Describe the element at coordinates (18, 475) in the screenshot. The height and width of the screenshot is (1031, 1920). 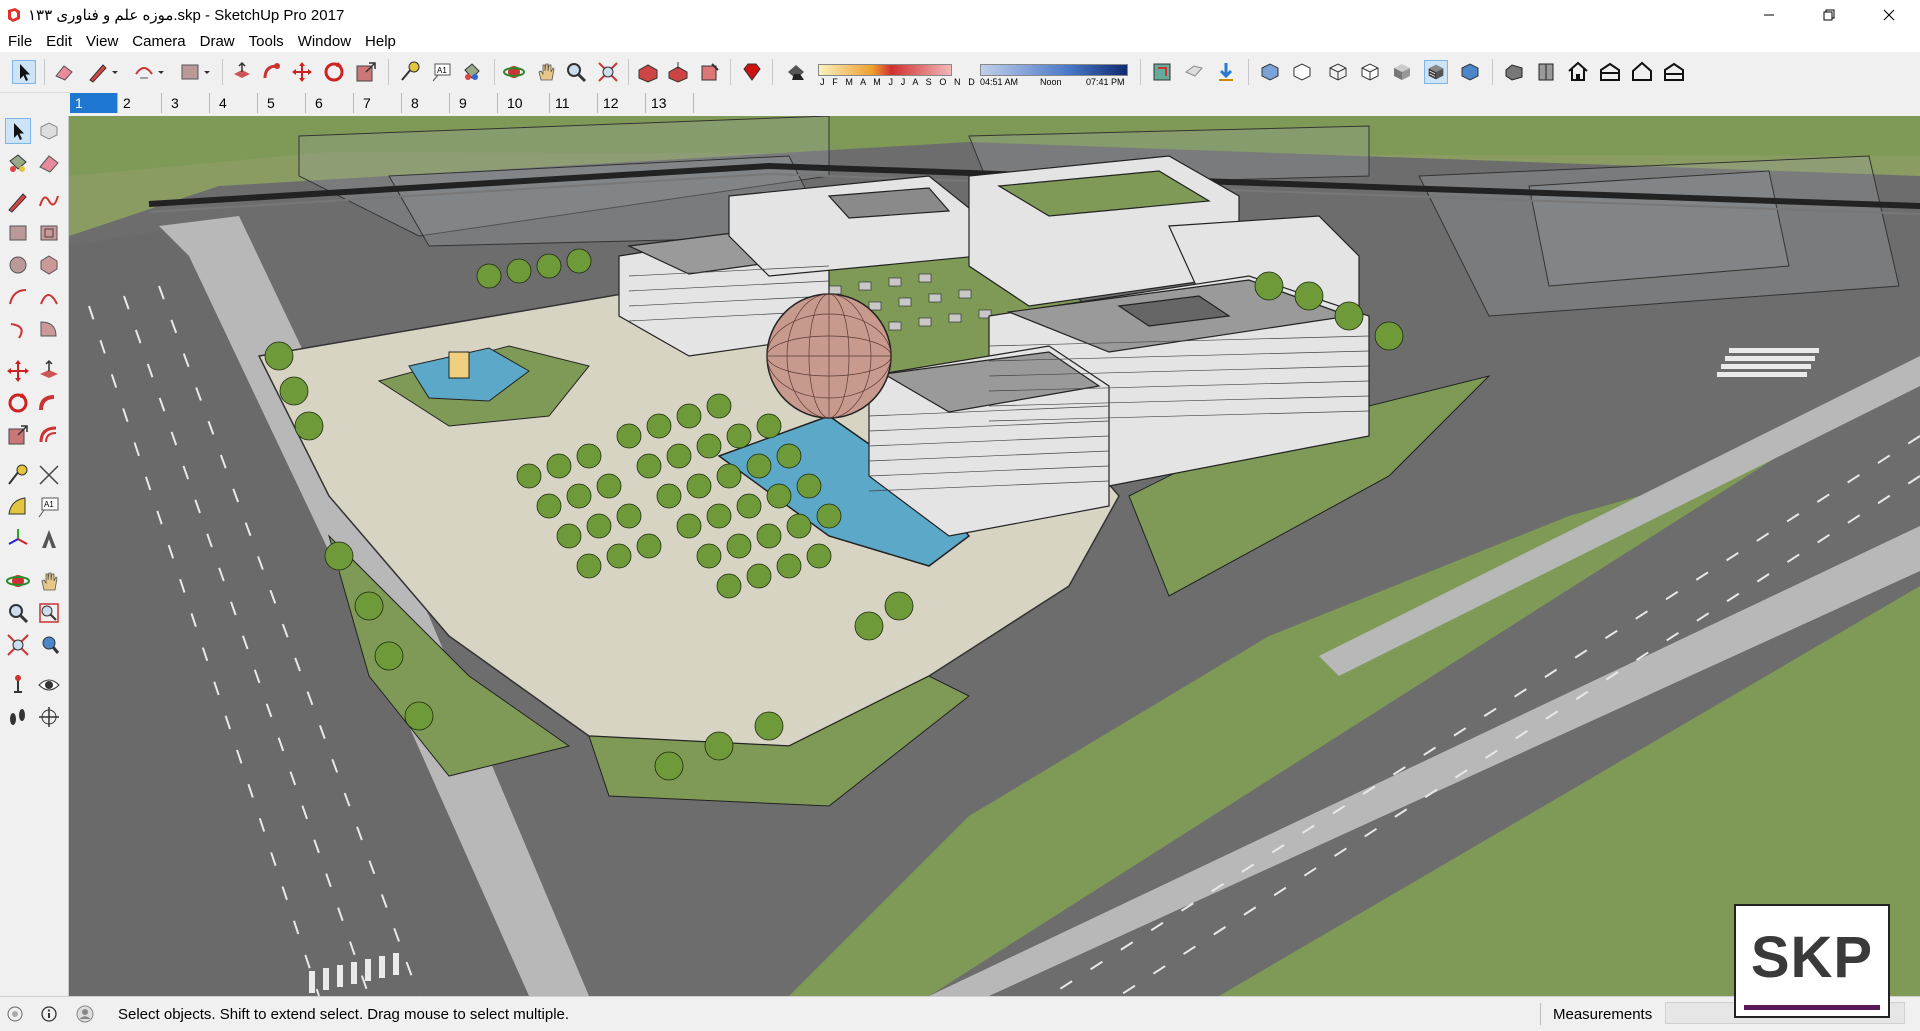
I see `lt-tape-measure-button` at that location.